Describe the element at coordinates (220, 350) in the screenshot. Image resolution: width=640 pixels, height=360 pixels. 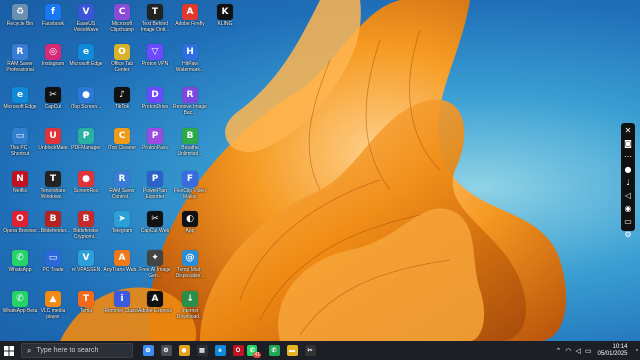
I see `taskbar-app: e` at that location.